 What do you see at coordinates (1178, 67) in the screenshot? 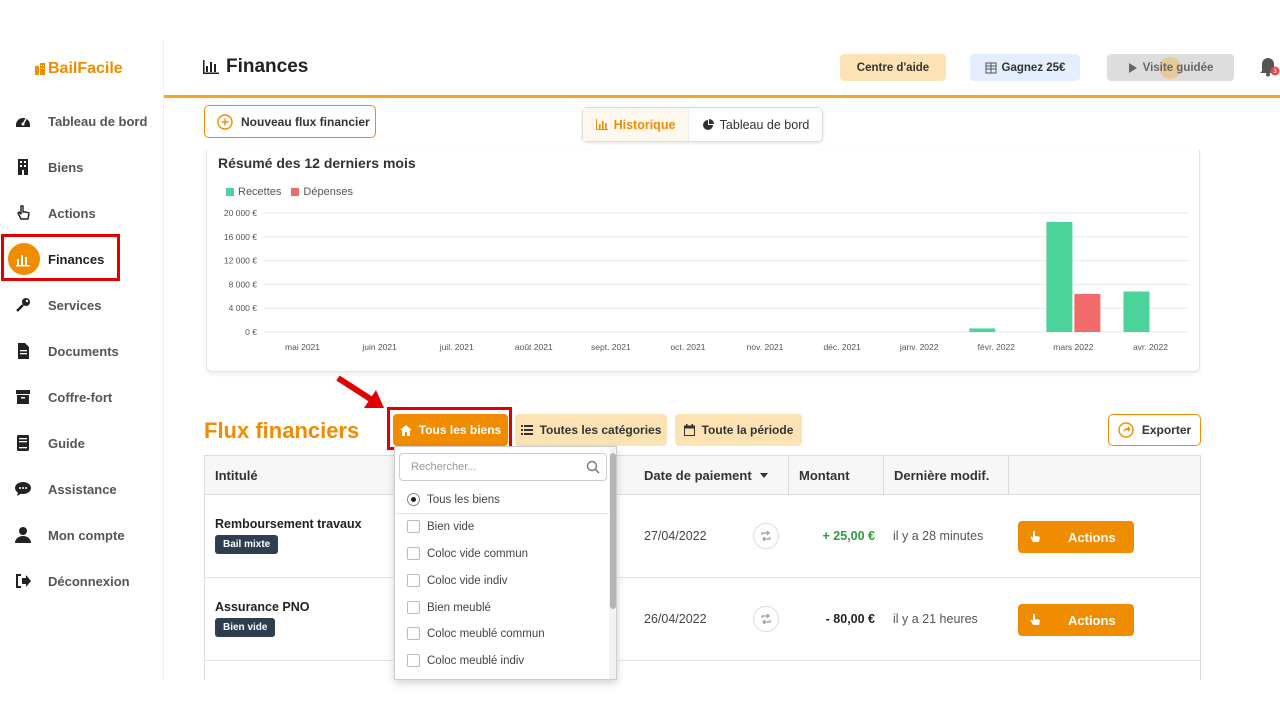
I see `guided-tour-label: Visite guidée` at bounding box center [1178, 67].